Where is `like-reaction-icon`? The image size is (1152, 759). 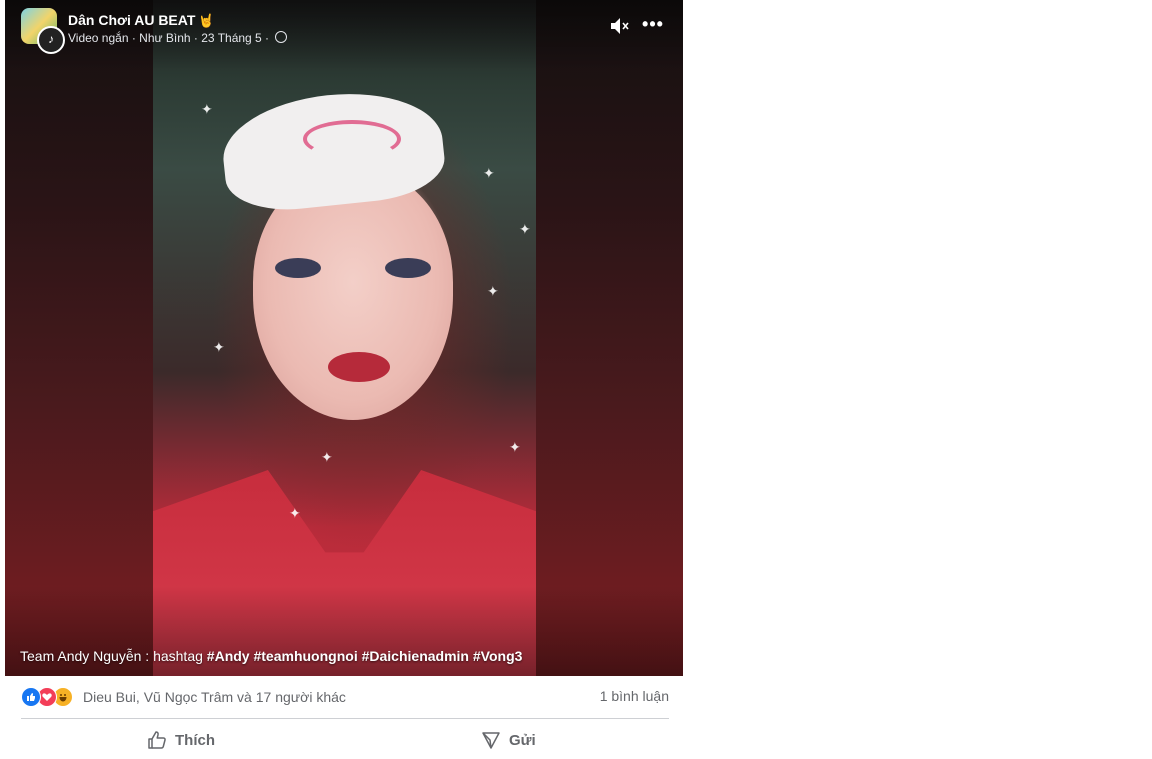 like-reaction-icon is located at coordinates (31, 697).